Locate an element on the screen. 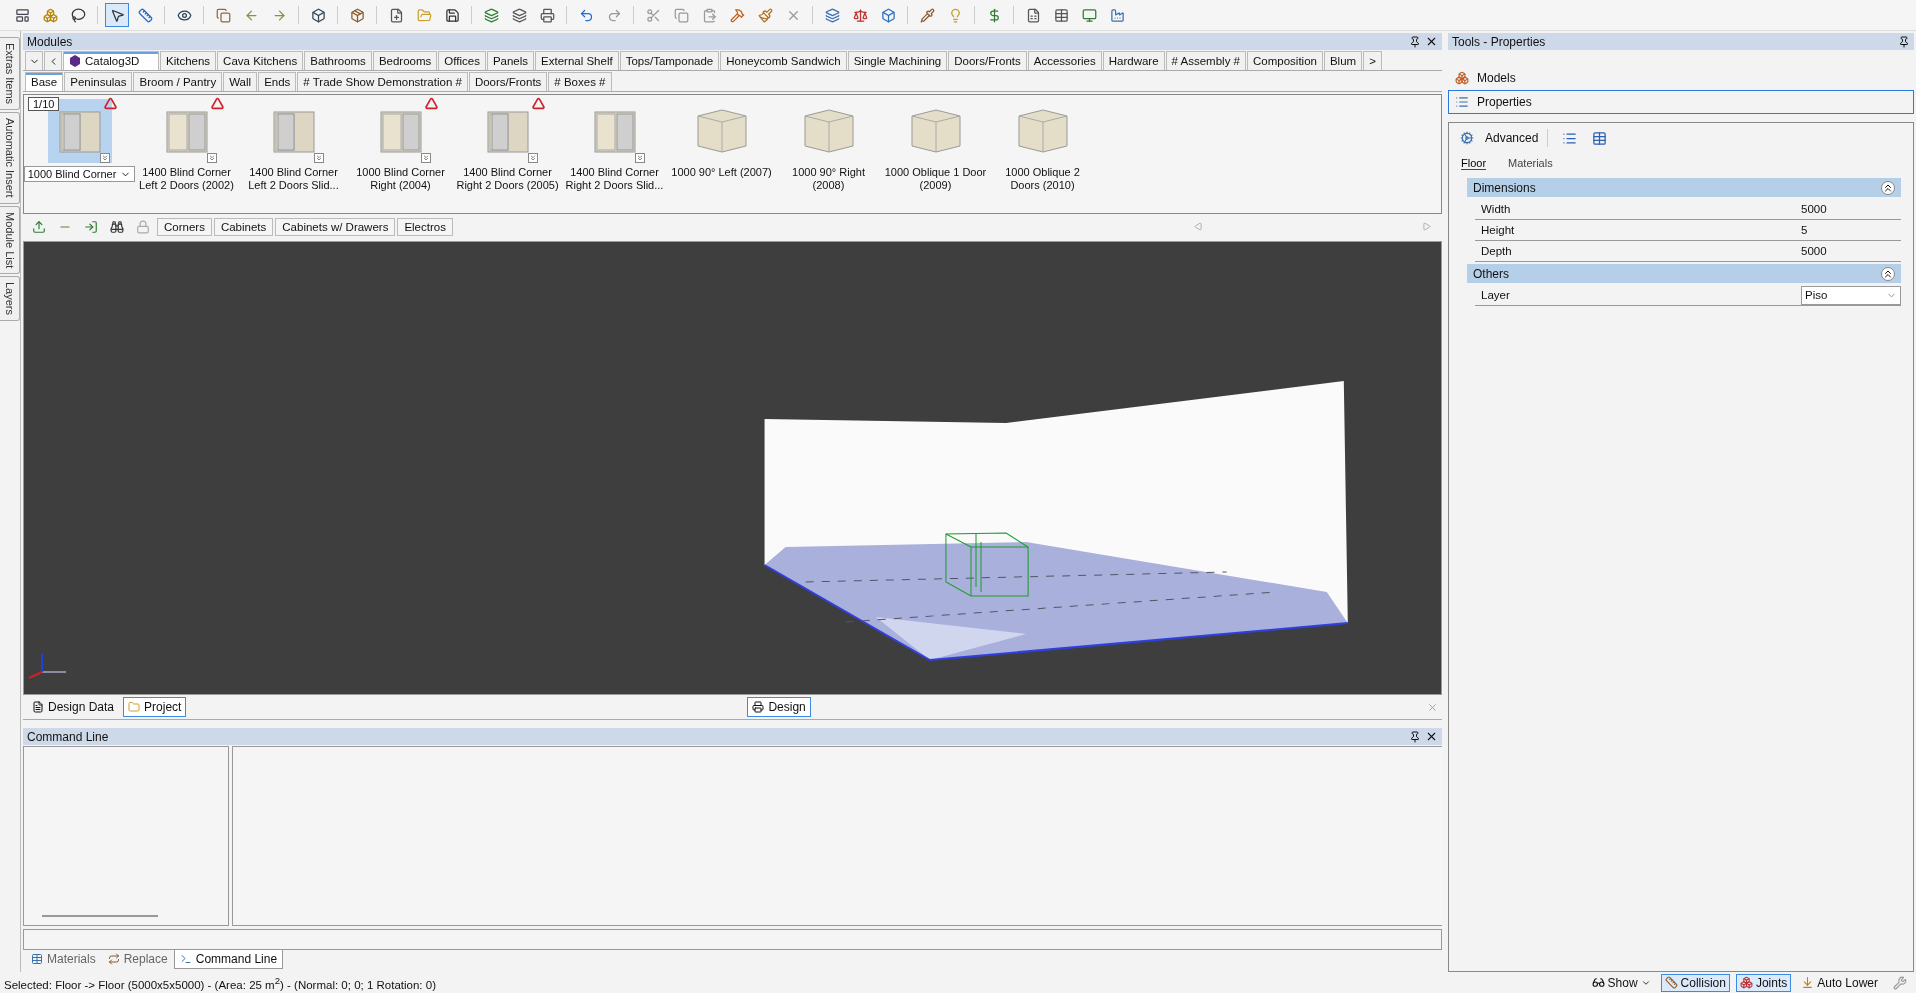 The image size is (1916, 993). category-tab: Accessories is located at coordinates (1064, 60).